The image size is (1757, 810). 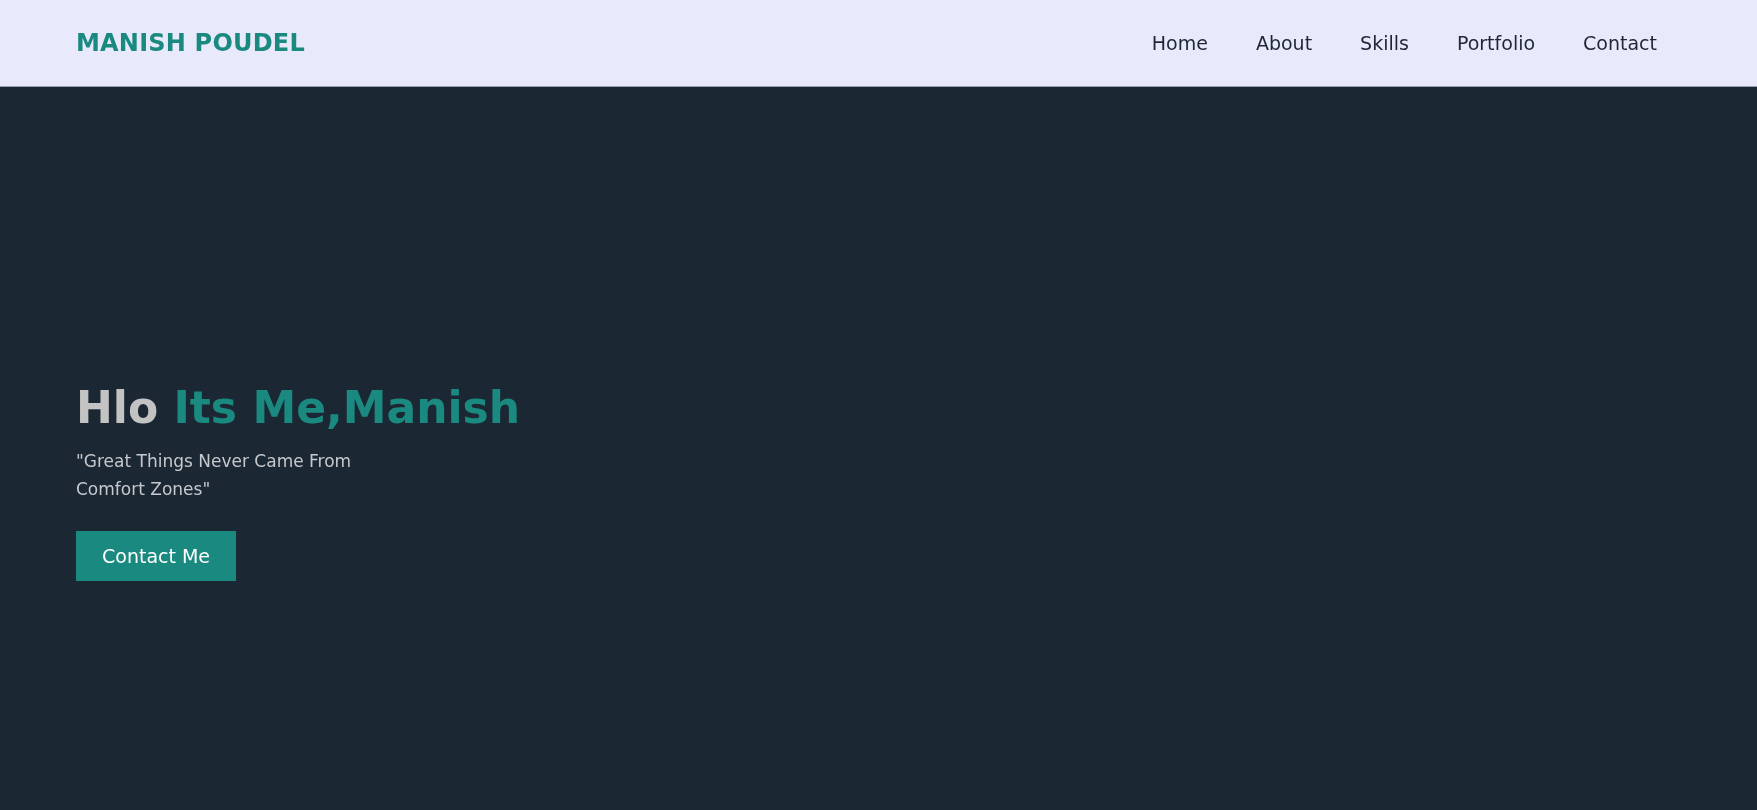 I want to click on site-logo: MANISH POUDEL, so click(x=190, y=43).